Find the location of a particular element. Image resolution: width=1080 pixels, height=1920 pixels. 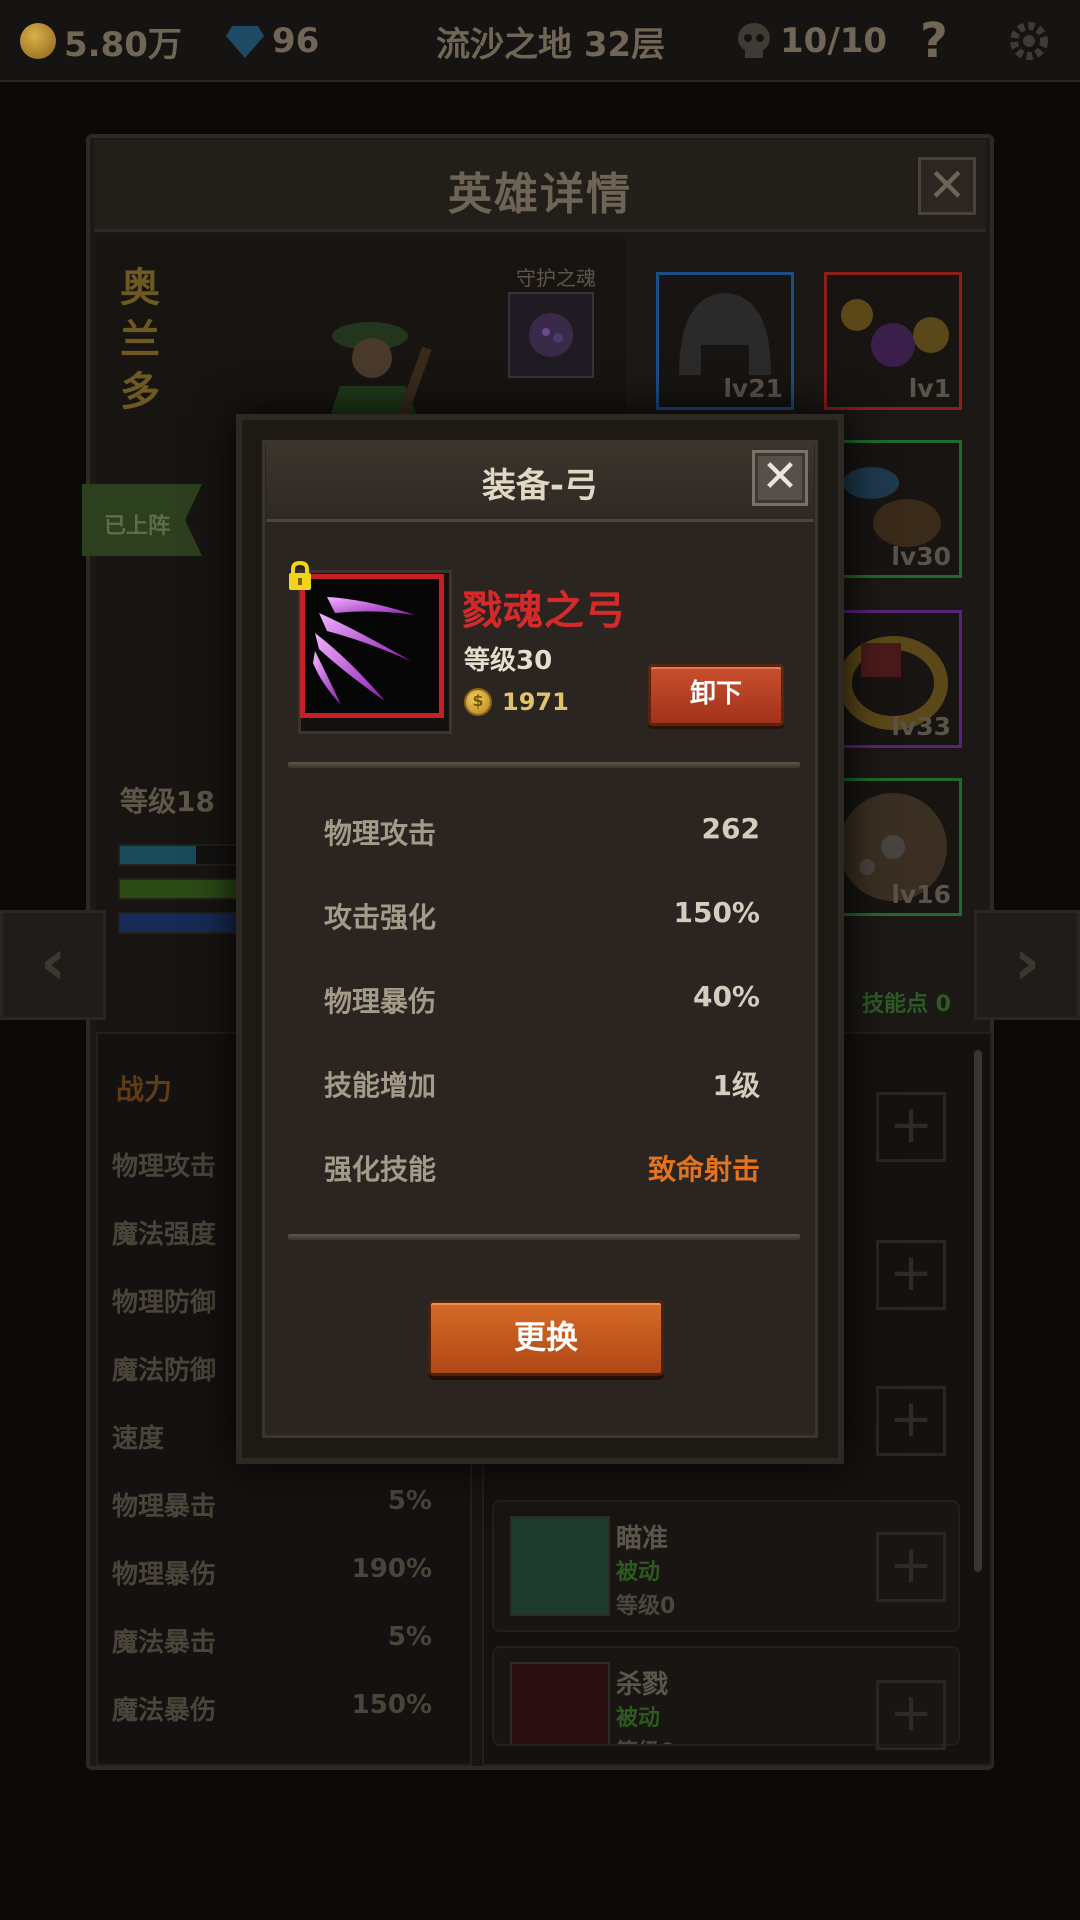

skill-name: 瞄准 is located at coordinates (642, 1539).